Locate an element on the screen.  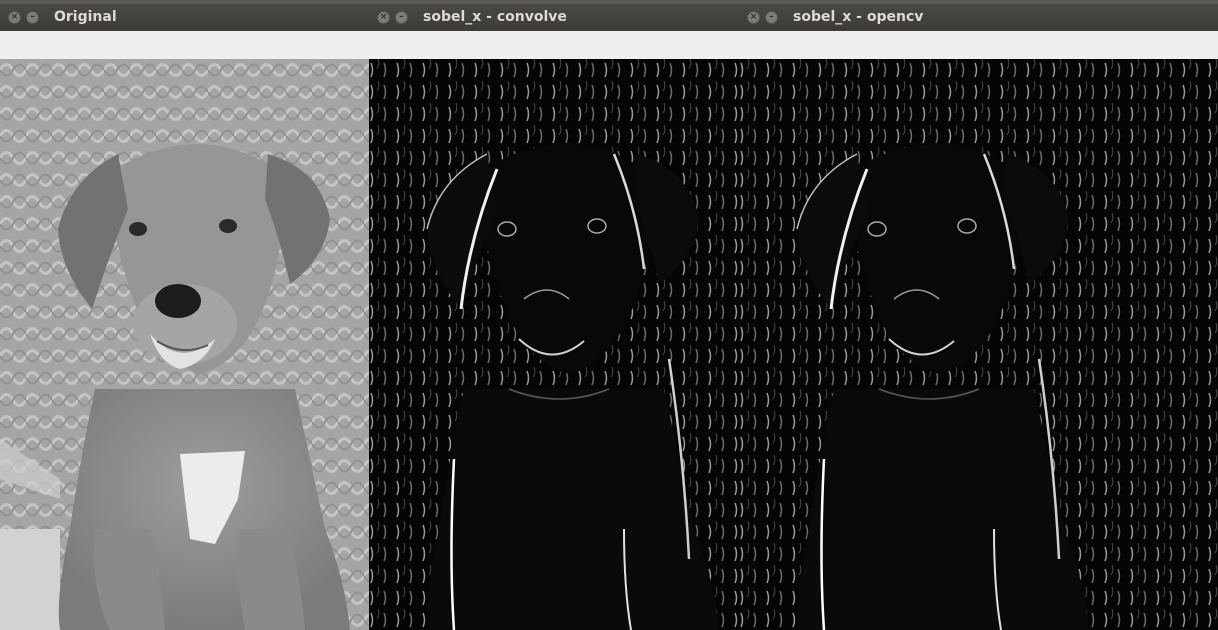
window-titlebar: × – Original is located at coordinates (184, 18).